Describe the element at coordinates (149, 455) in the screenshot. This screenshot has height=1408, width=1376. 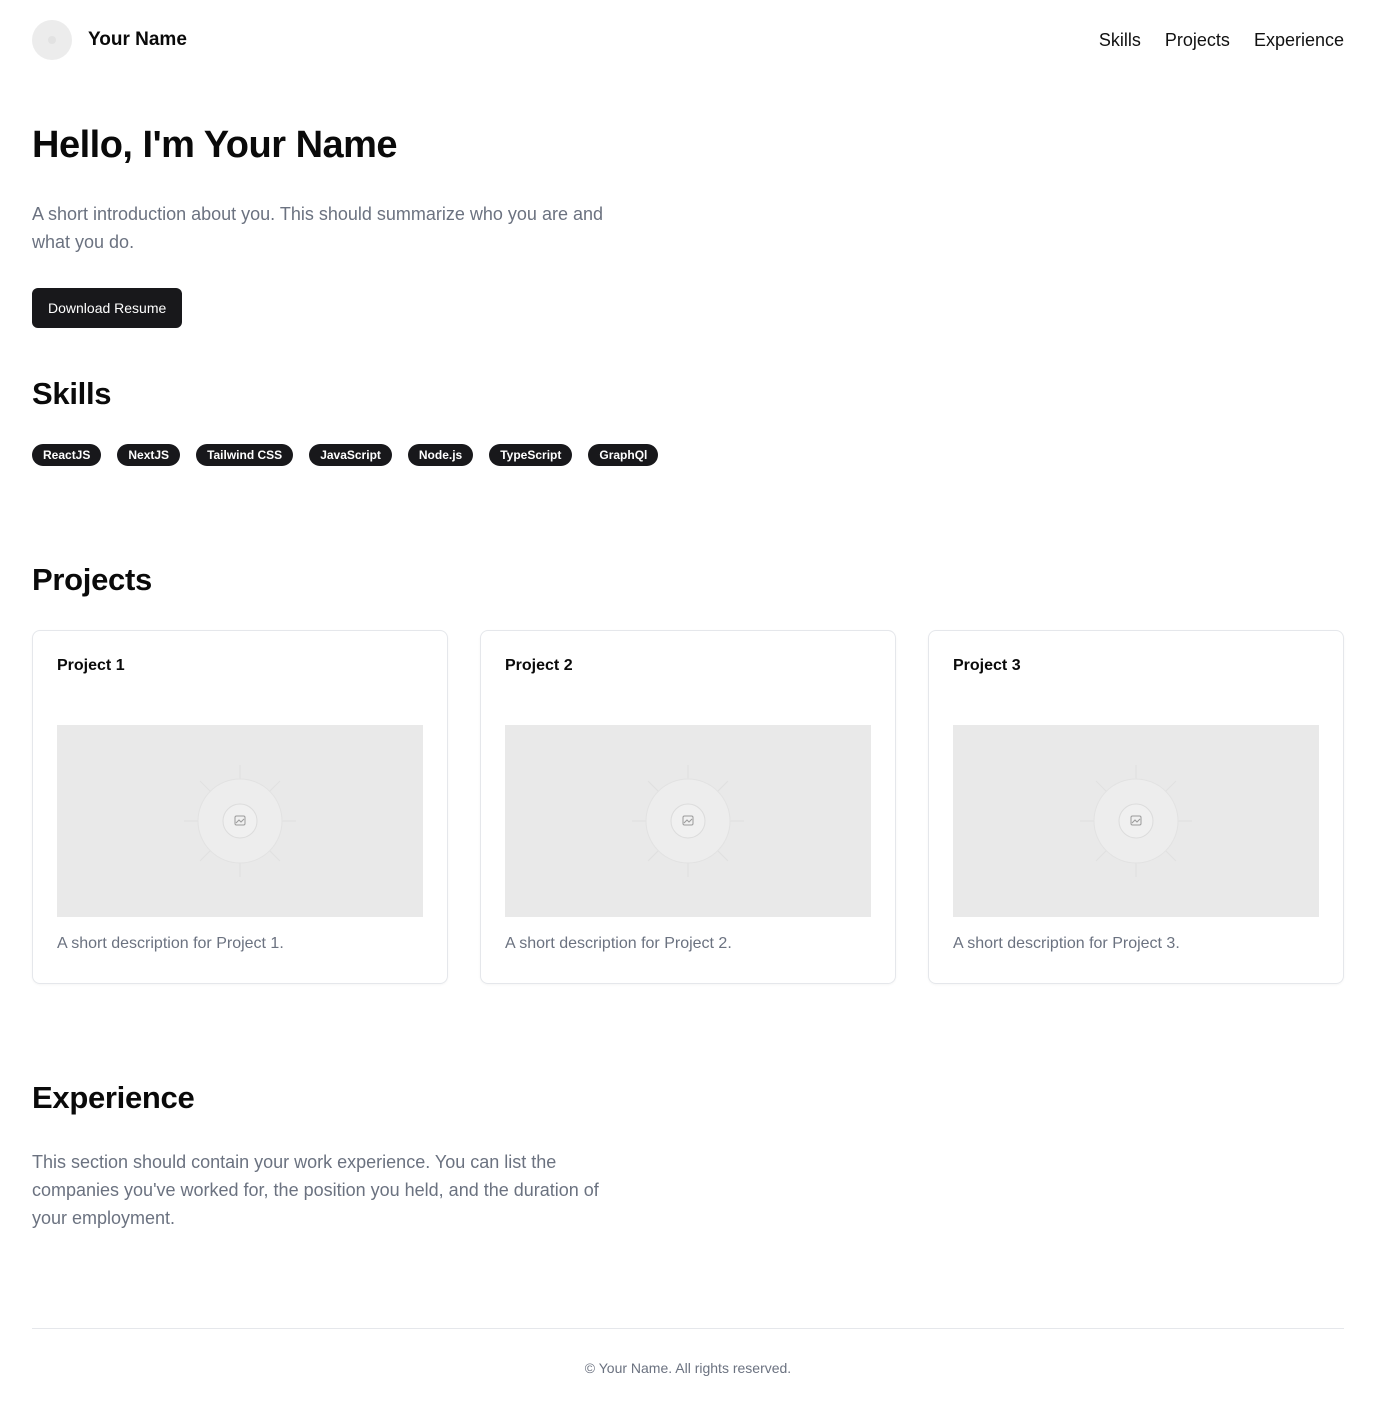
I see `skill-badge: NextJS` at that location.